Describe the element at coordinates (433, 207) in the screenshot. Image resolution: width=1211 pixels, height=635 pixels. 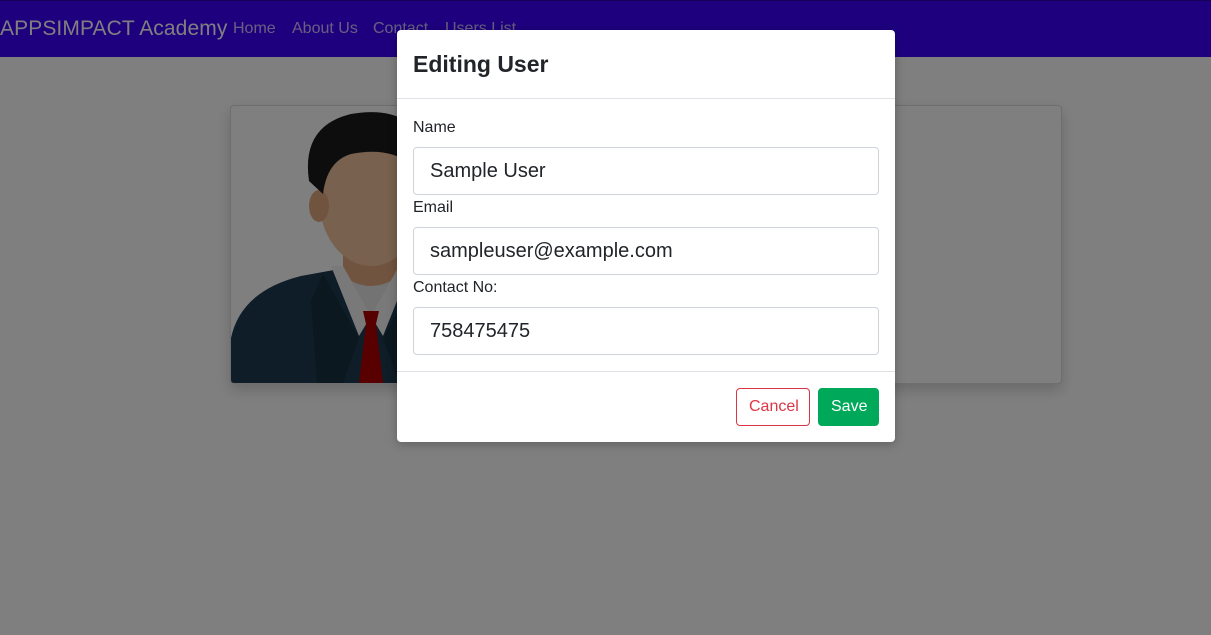
I see `email-label: Email` at that location.